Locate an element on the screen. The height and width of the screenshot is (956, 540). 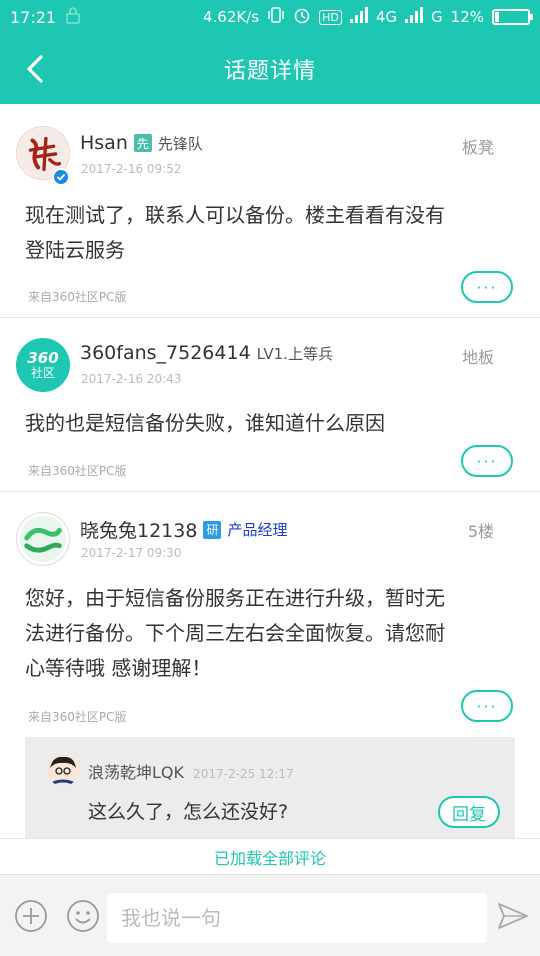
username: 360fans_7526414 is located at coordinates (165, 353).